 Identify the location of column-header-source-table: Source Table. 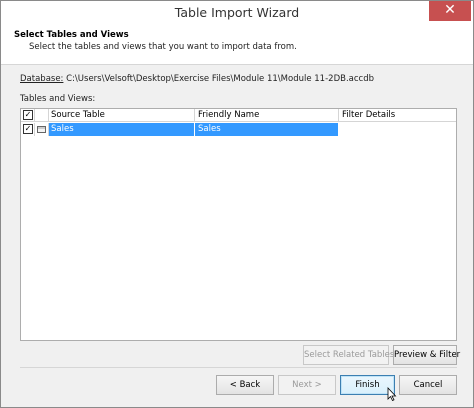
(122, 115).